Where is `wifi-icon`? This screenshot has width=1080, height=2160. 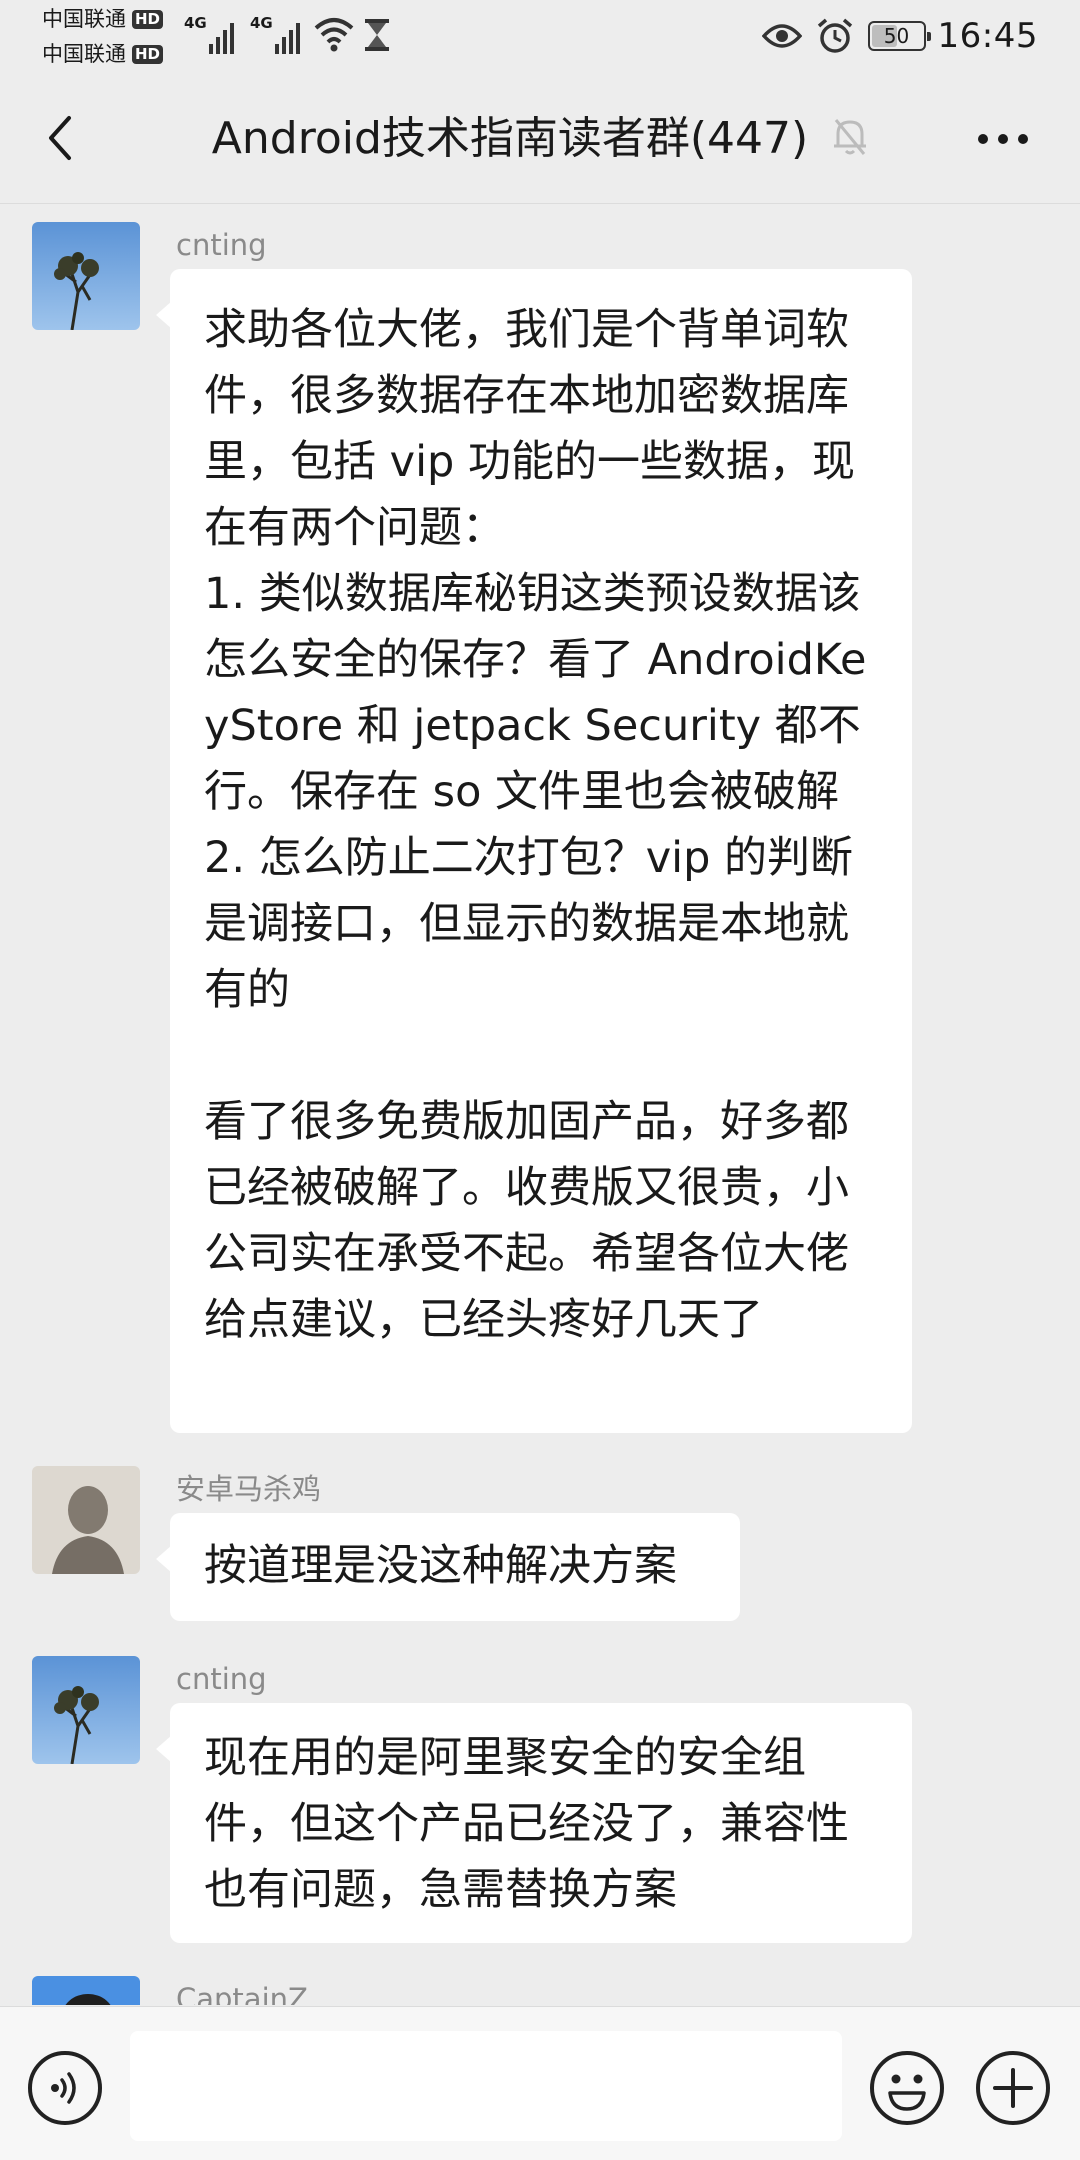 wifi-icon is located at coordinates (334, 35).